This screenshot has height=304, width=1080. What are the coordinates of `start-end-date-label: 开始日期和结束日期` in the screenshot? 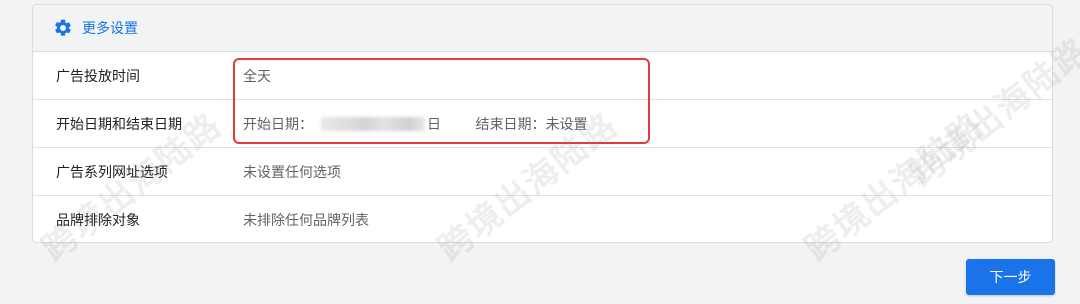 It's located at (119, 124).